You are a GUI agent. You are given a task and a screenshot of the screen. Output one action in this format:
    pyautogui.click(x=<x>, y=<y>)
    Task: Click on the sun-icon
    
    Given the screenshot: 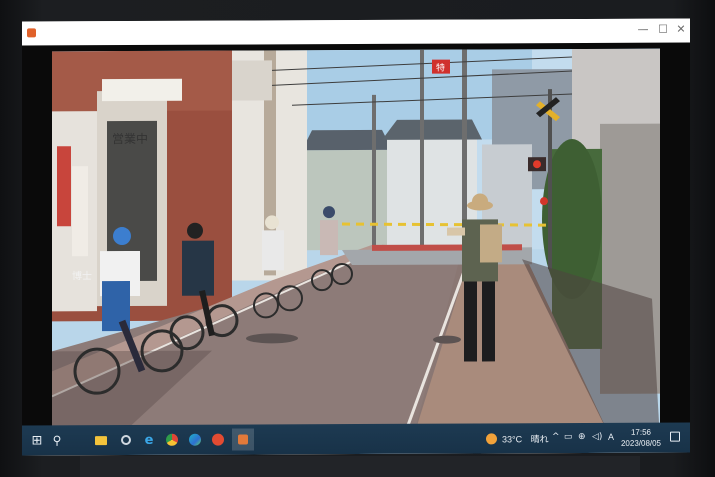 What is the action you would take?
    pyautogui.click(x=491, y=439)
    